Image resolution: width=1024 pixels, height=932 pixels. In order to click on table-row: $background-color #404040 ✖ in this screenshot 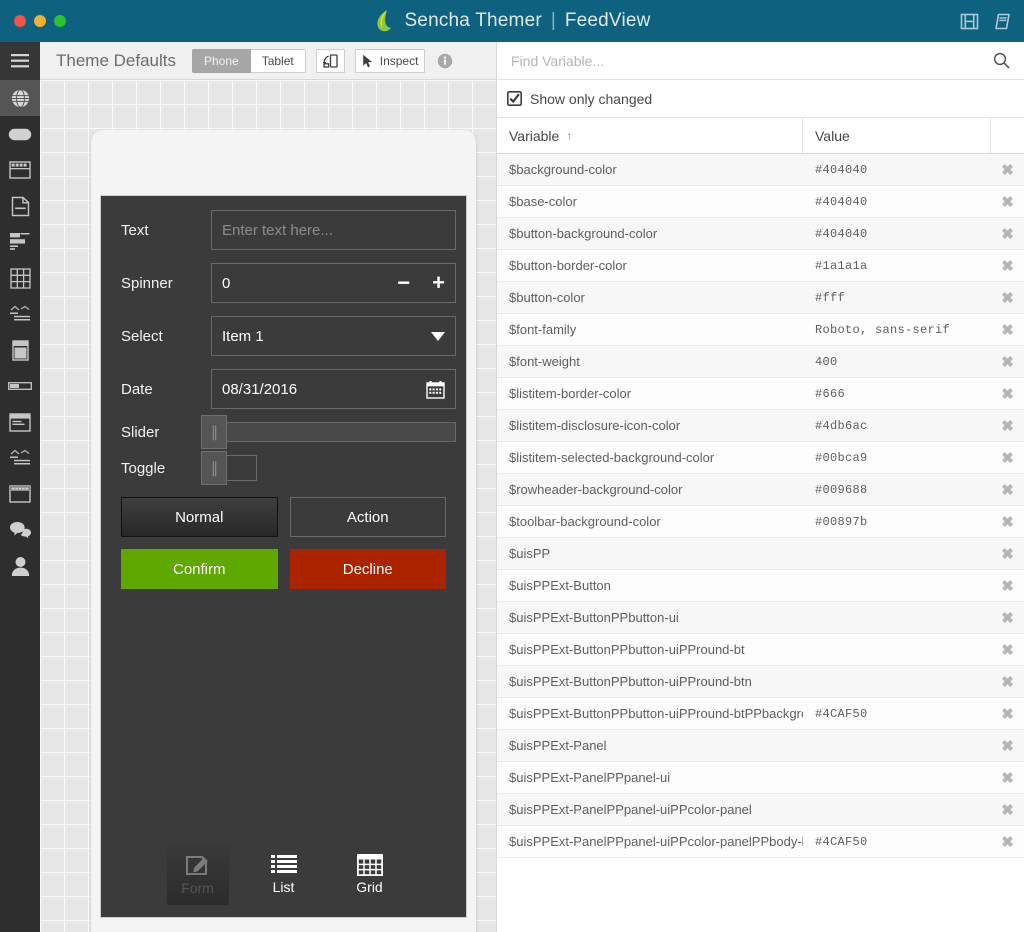, I will do `click(760, 170)`.